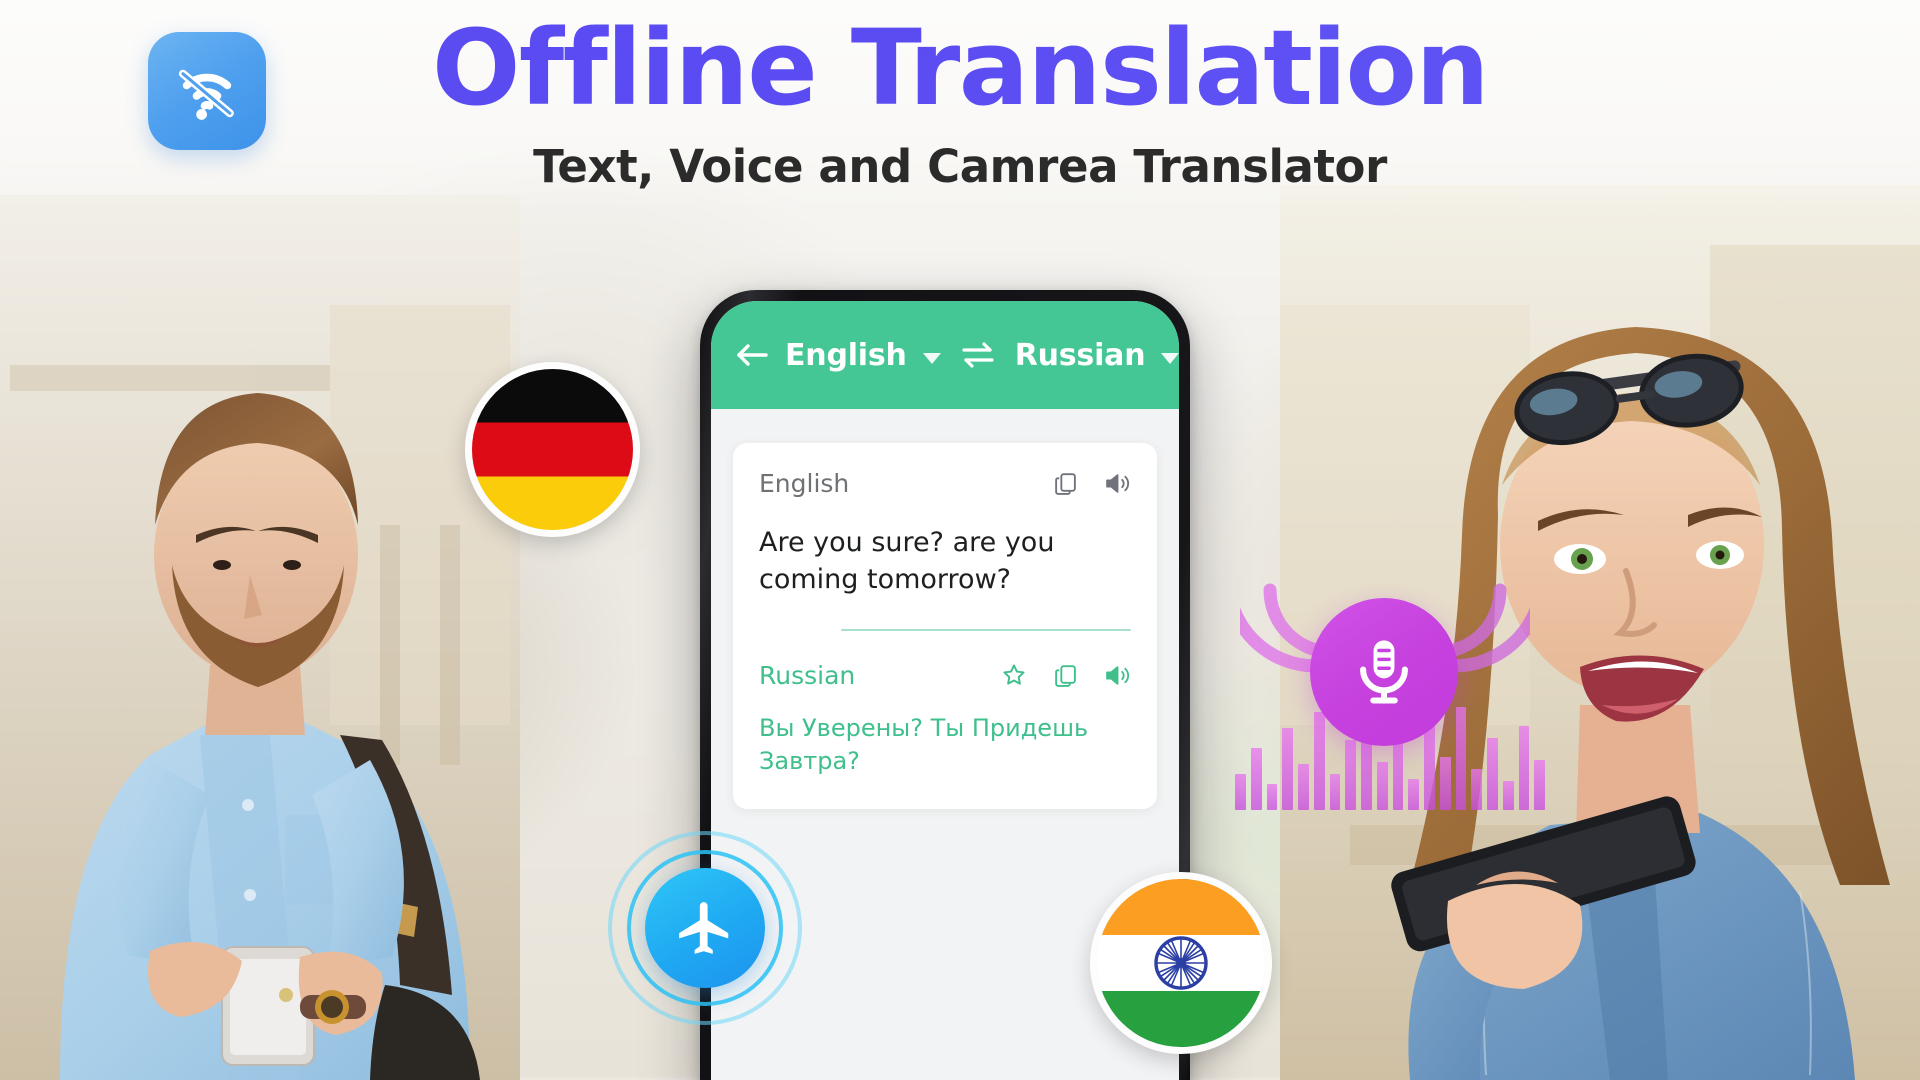 The image size is (1920, 1080). Describe the element at coordinates (846, 355) in the screenshot. I see `source-language-selector: English` at that location.